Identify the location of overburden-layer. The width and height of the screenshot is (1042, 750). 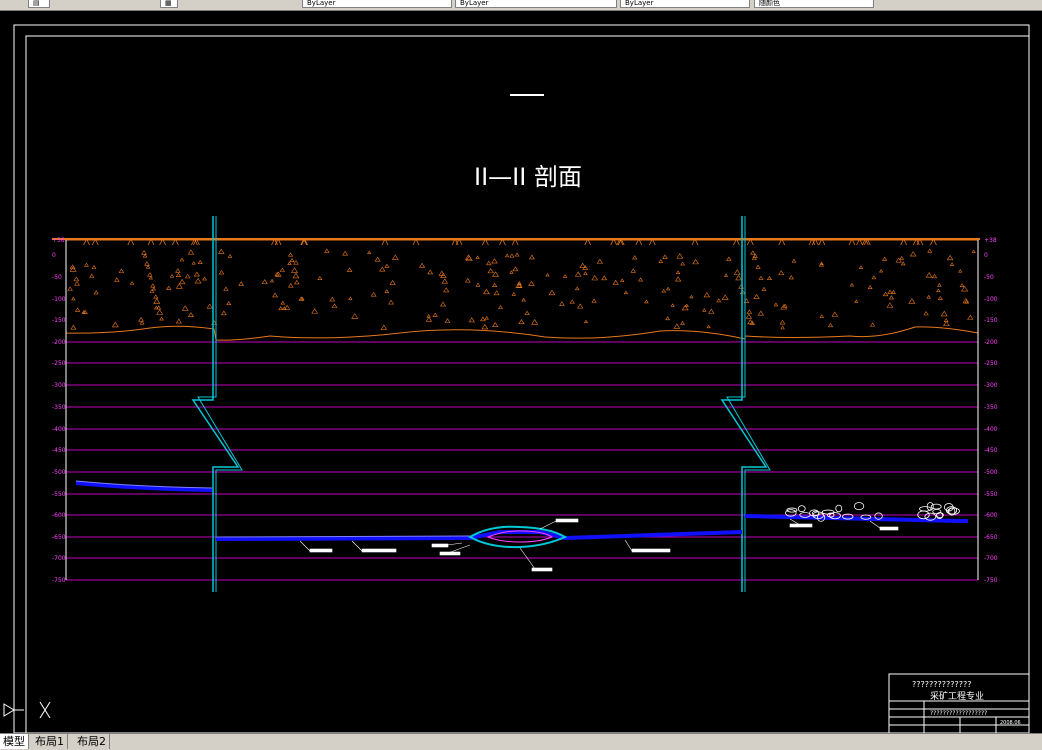
(522, 290).